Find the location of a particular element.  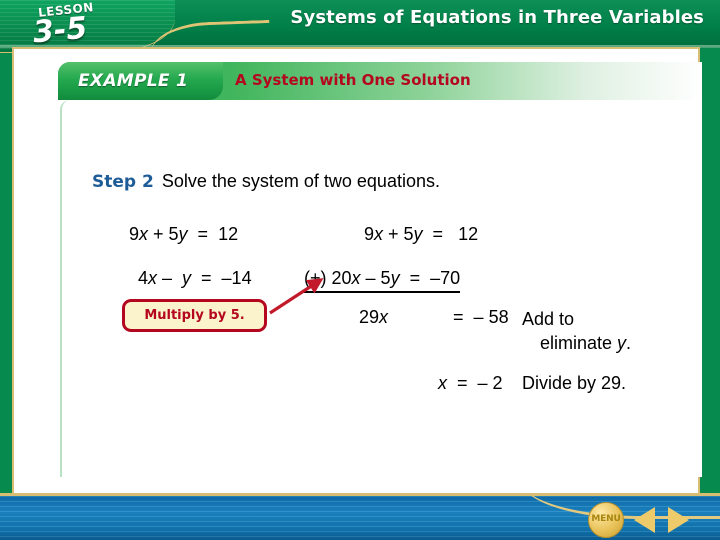

lesson-number-label: 3-5 is located at coordinates (60, 30).